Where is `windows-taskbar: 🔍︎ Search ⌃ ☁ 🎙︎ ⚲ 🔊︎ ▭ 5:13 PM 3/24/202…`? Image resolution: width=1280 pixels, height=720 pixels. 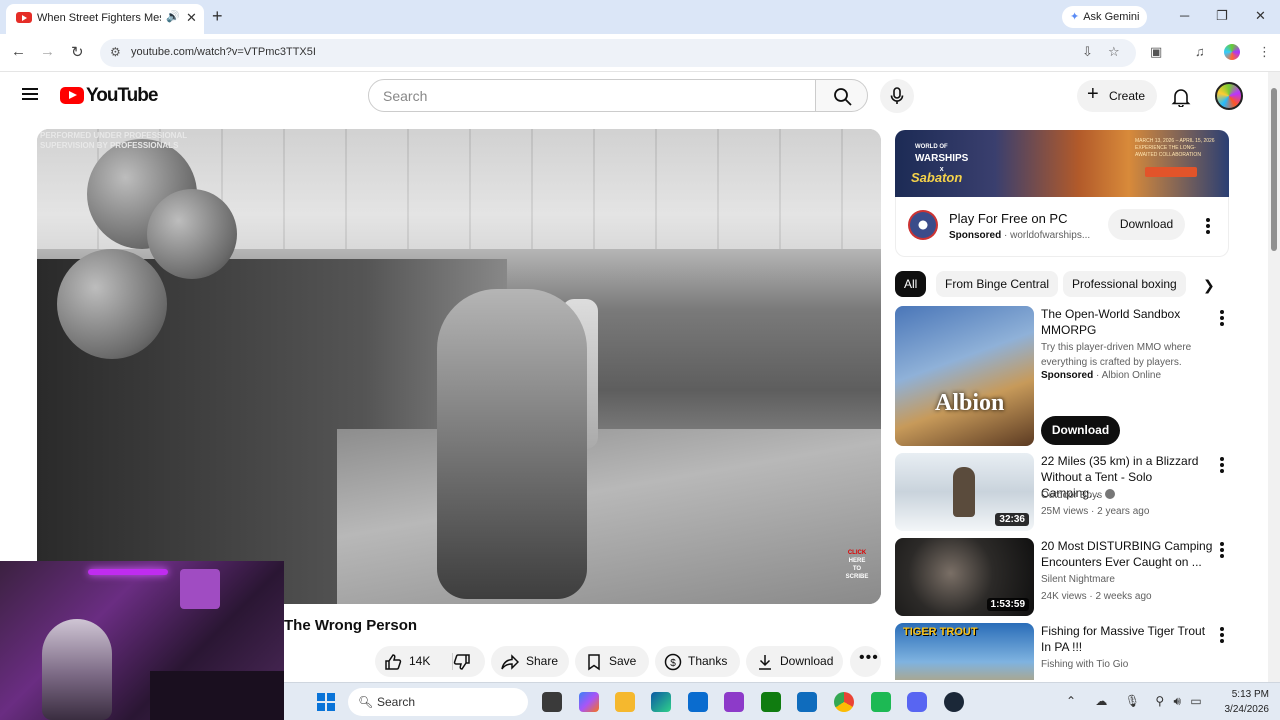
windows-taskbar: 🔍︎ Search ⌃ ☁ 🎙︎ ⚲ 🔊︎ ▭ 5:13 PM 3/24/202… is located at coordinates (782, 701).